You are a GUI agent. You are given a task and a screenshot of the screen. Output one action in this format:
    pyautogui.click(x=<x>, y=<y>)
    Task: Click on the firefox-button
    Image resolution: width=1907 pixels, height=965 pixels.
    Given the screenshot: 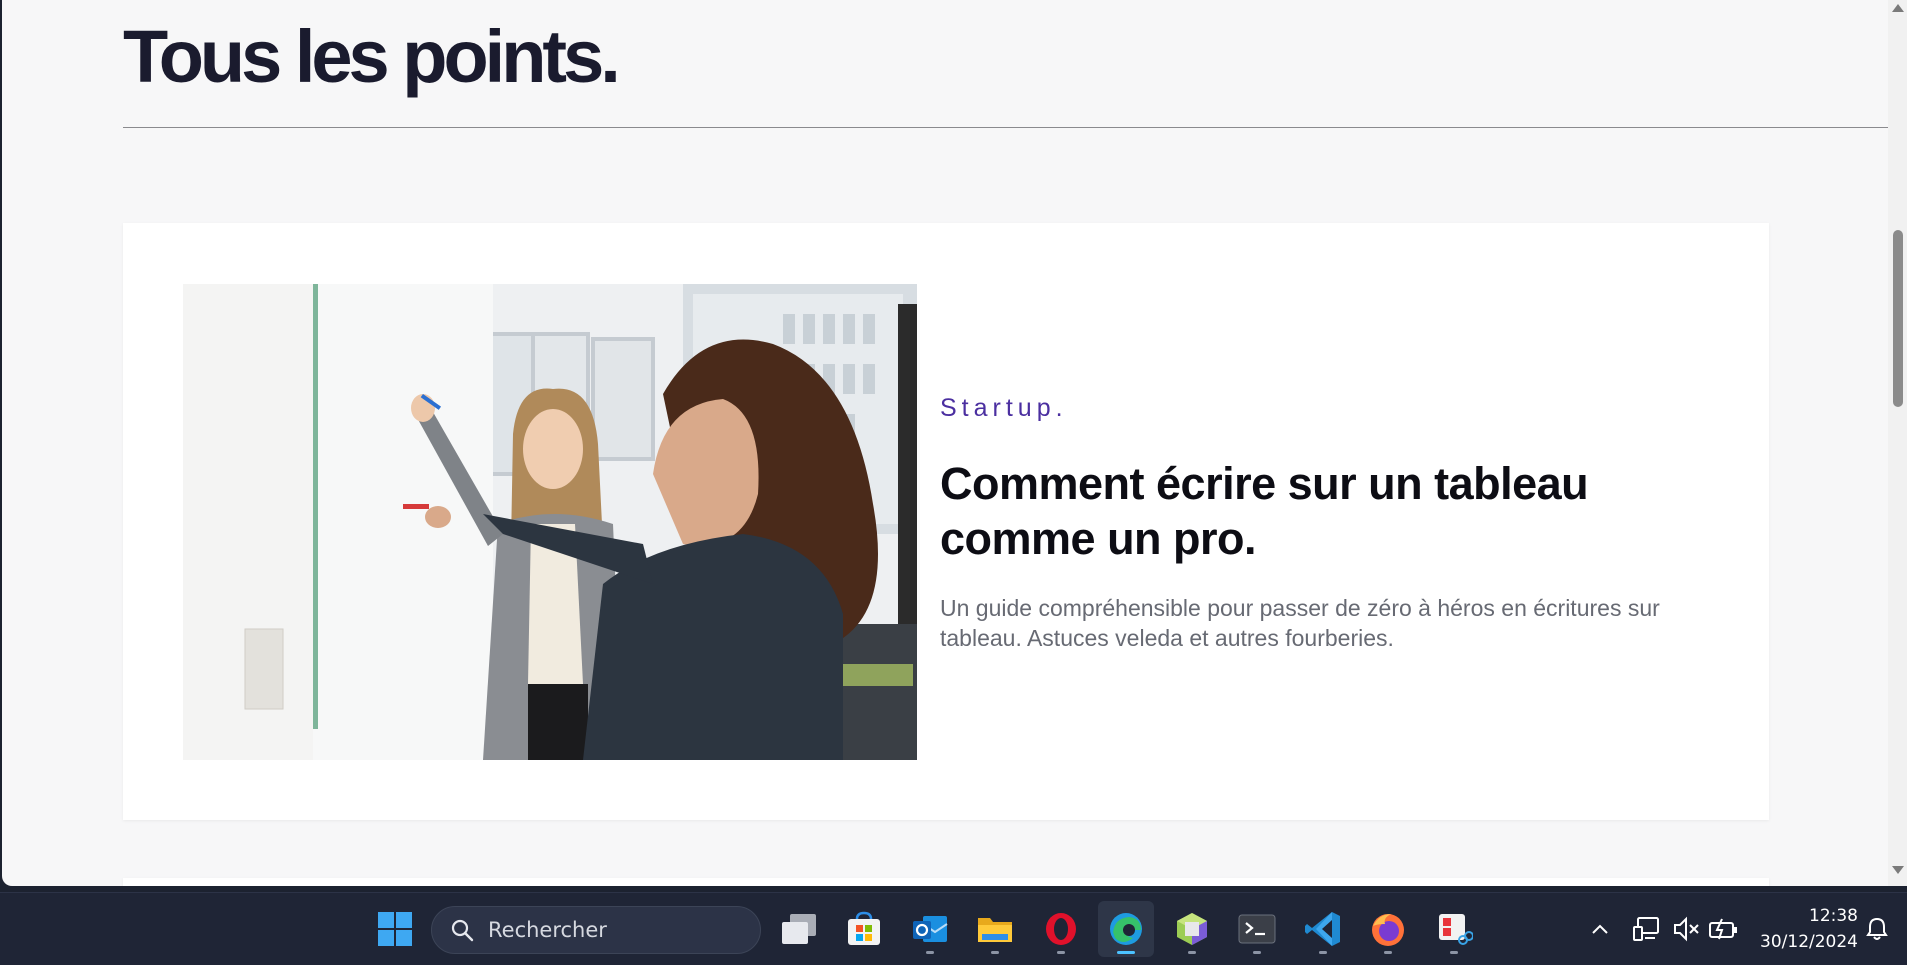 What is the action you would take?
    pyautogui.click(x=1388, y=929)
    